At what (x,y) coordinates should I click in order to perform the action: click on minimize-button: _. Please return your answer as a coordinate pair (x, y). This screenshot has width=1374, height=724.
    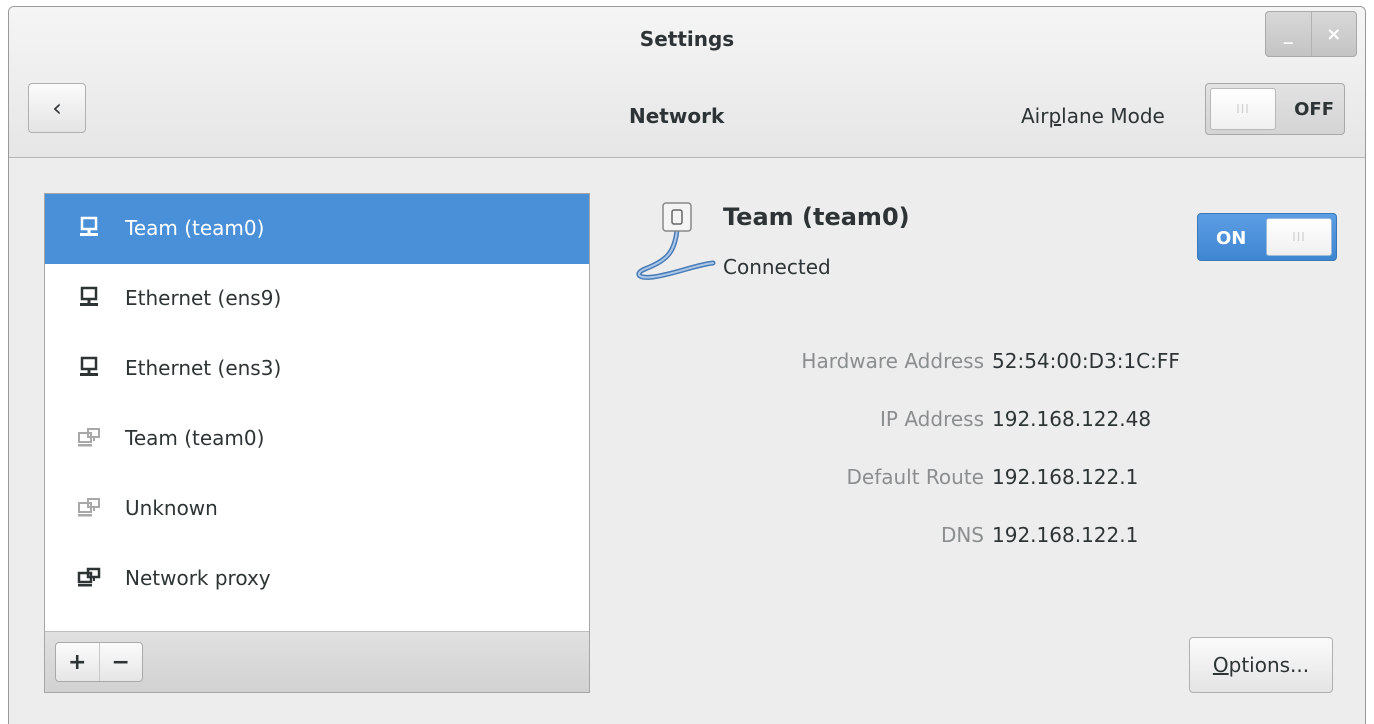
    Looking at the image, I should click on (1288, 34).